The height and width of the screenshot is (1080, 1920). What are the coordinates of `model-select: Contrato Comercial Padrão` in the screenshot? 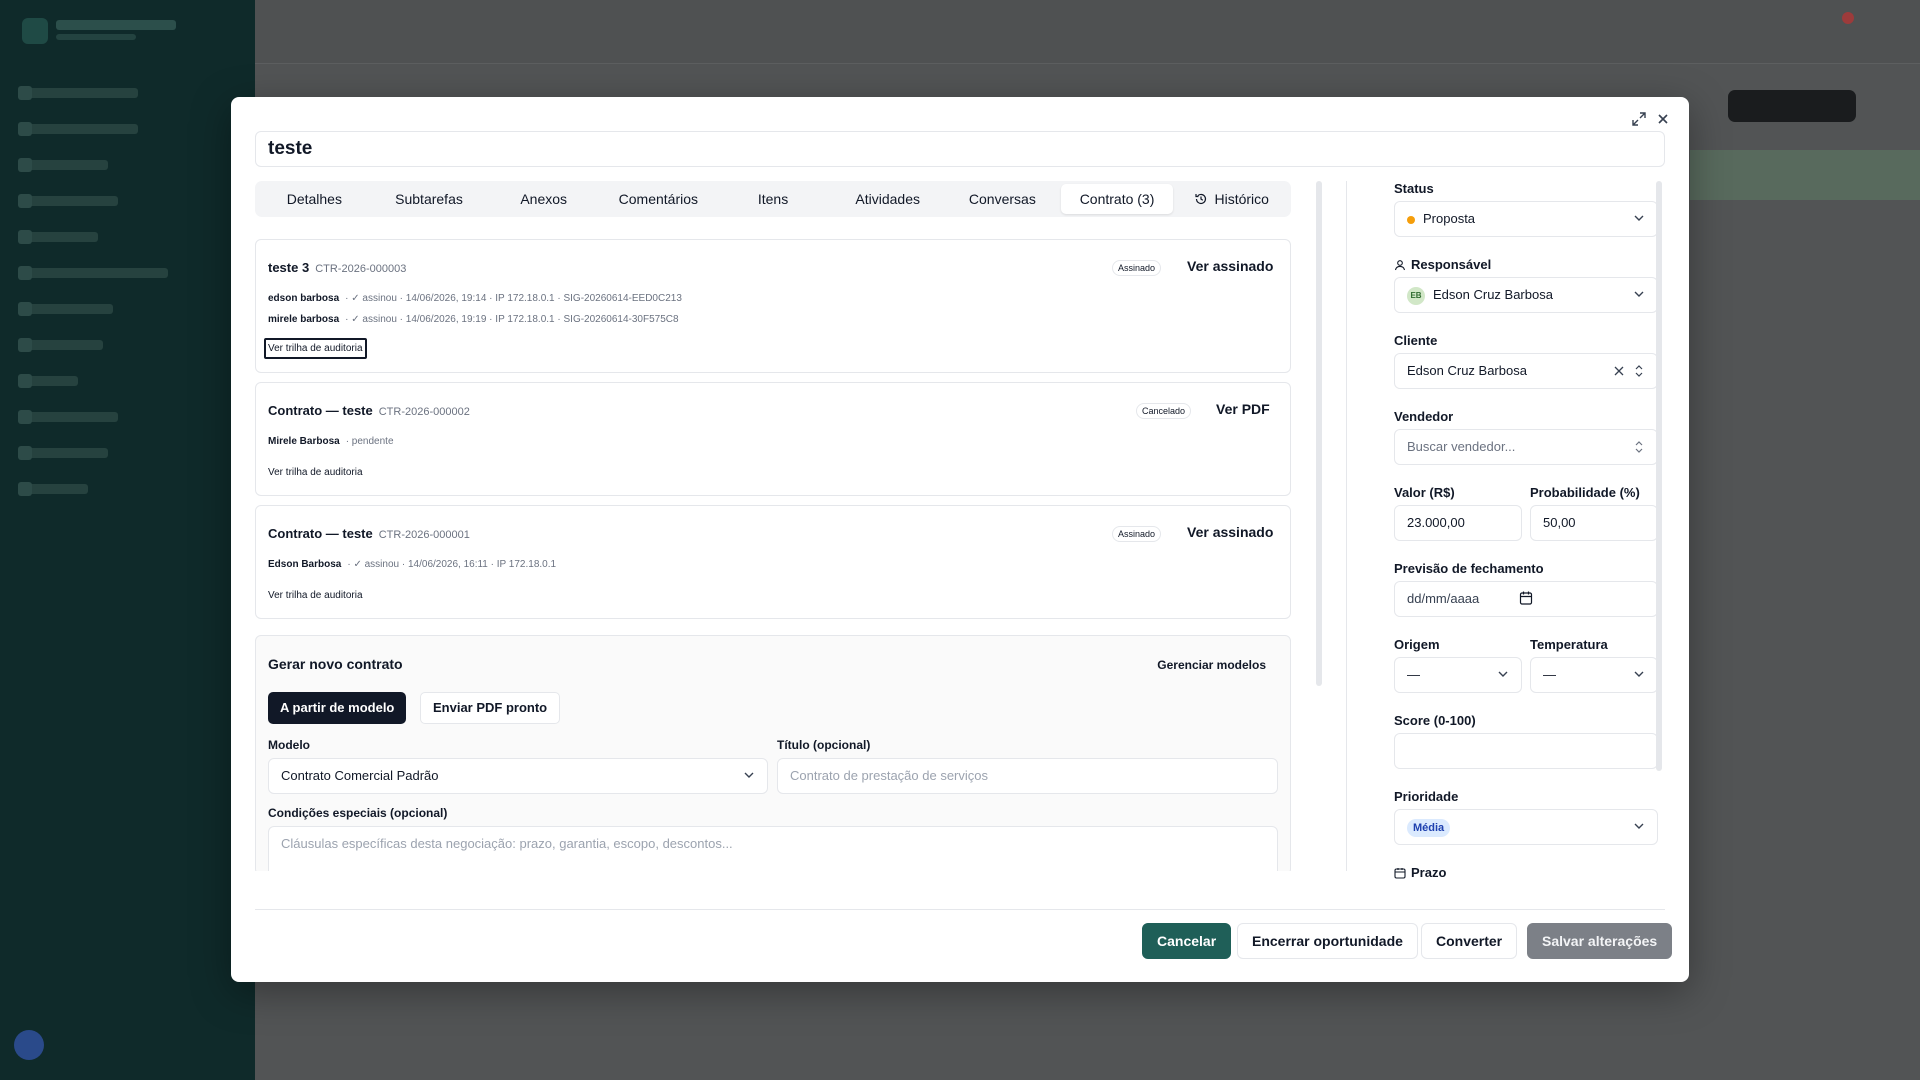 It's located at (518, 776).